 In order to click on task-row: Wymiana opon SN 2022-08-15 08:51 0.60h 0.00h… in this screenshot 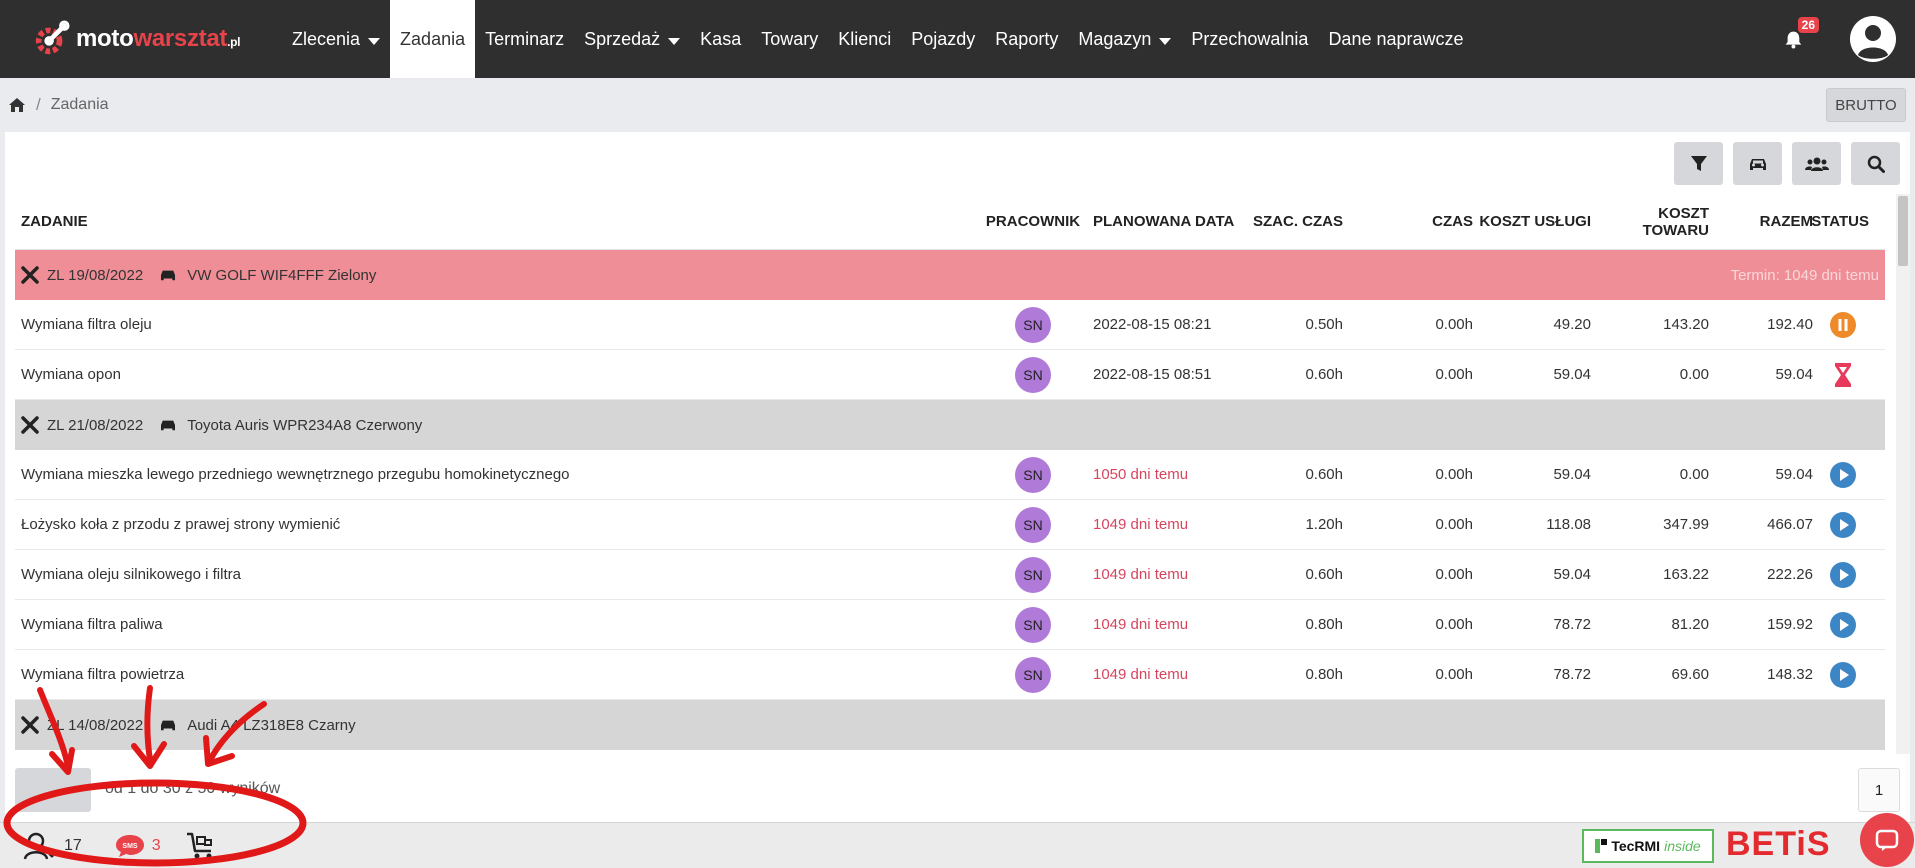, I will do `click(950, 375)`.